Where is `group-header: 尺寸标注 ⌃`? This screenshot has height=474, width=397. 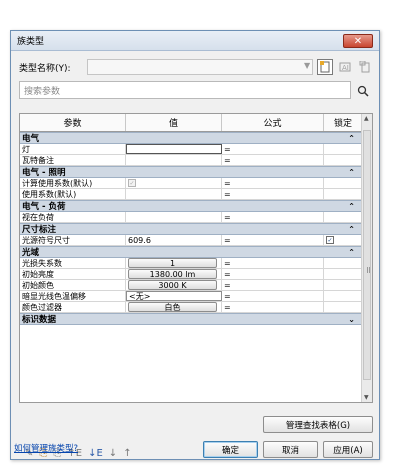 group-header: 尺寸标注 ⌃ is located at coordinates (191, 229).